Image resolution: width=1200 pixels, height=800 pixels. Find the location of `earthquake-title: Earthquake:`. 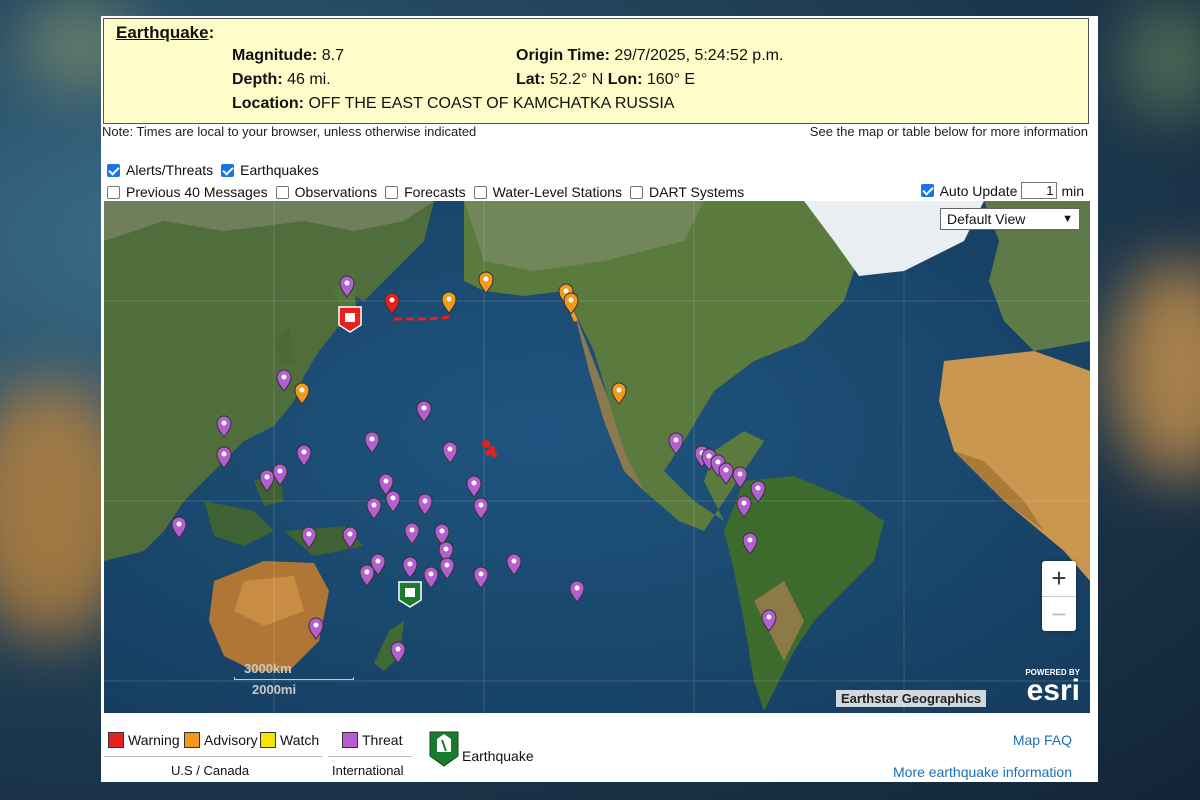

earthquake-title: Earthquake: is located at coordinates (165, 32).